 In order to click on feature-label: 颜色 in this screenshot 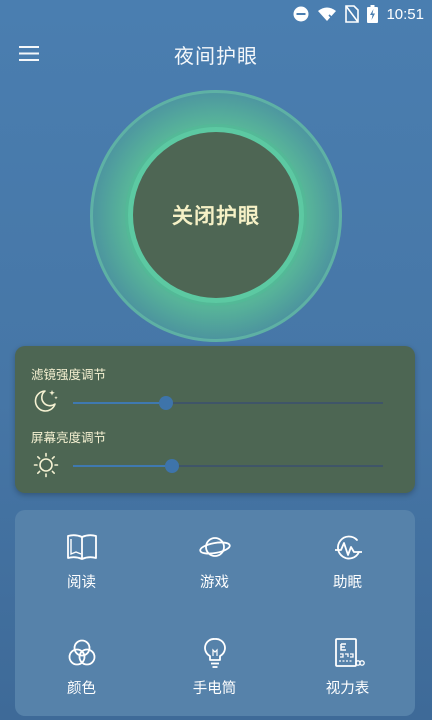, I will do `click(81, 689)`.